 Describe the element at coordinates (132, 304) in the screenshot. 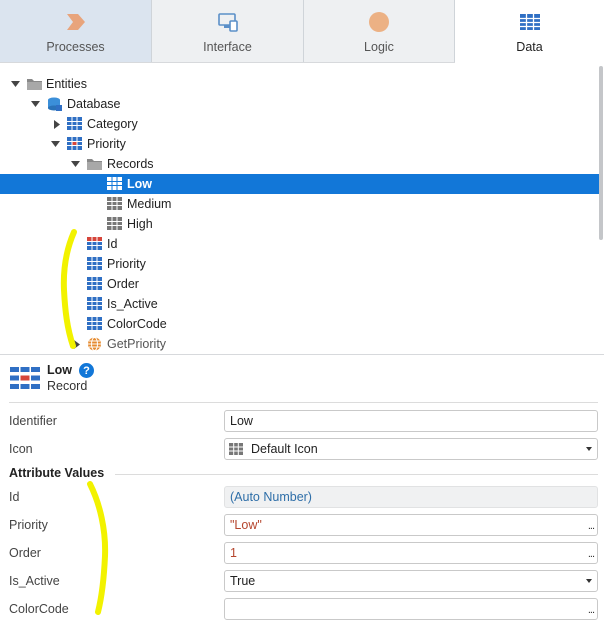

I see `tree-item-label: Is_Active` at that location.